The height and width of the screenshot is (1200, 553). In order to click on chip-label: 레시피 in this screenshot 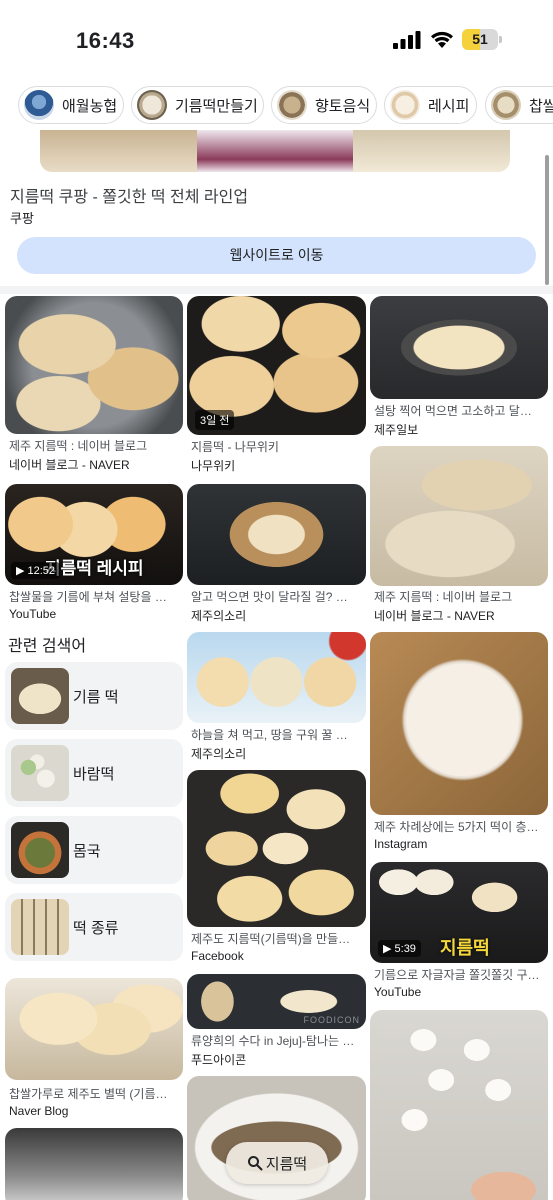, I will do `click(449, 106)`.